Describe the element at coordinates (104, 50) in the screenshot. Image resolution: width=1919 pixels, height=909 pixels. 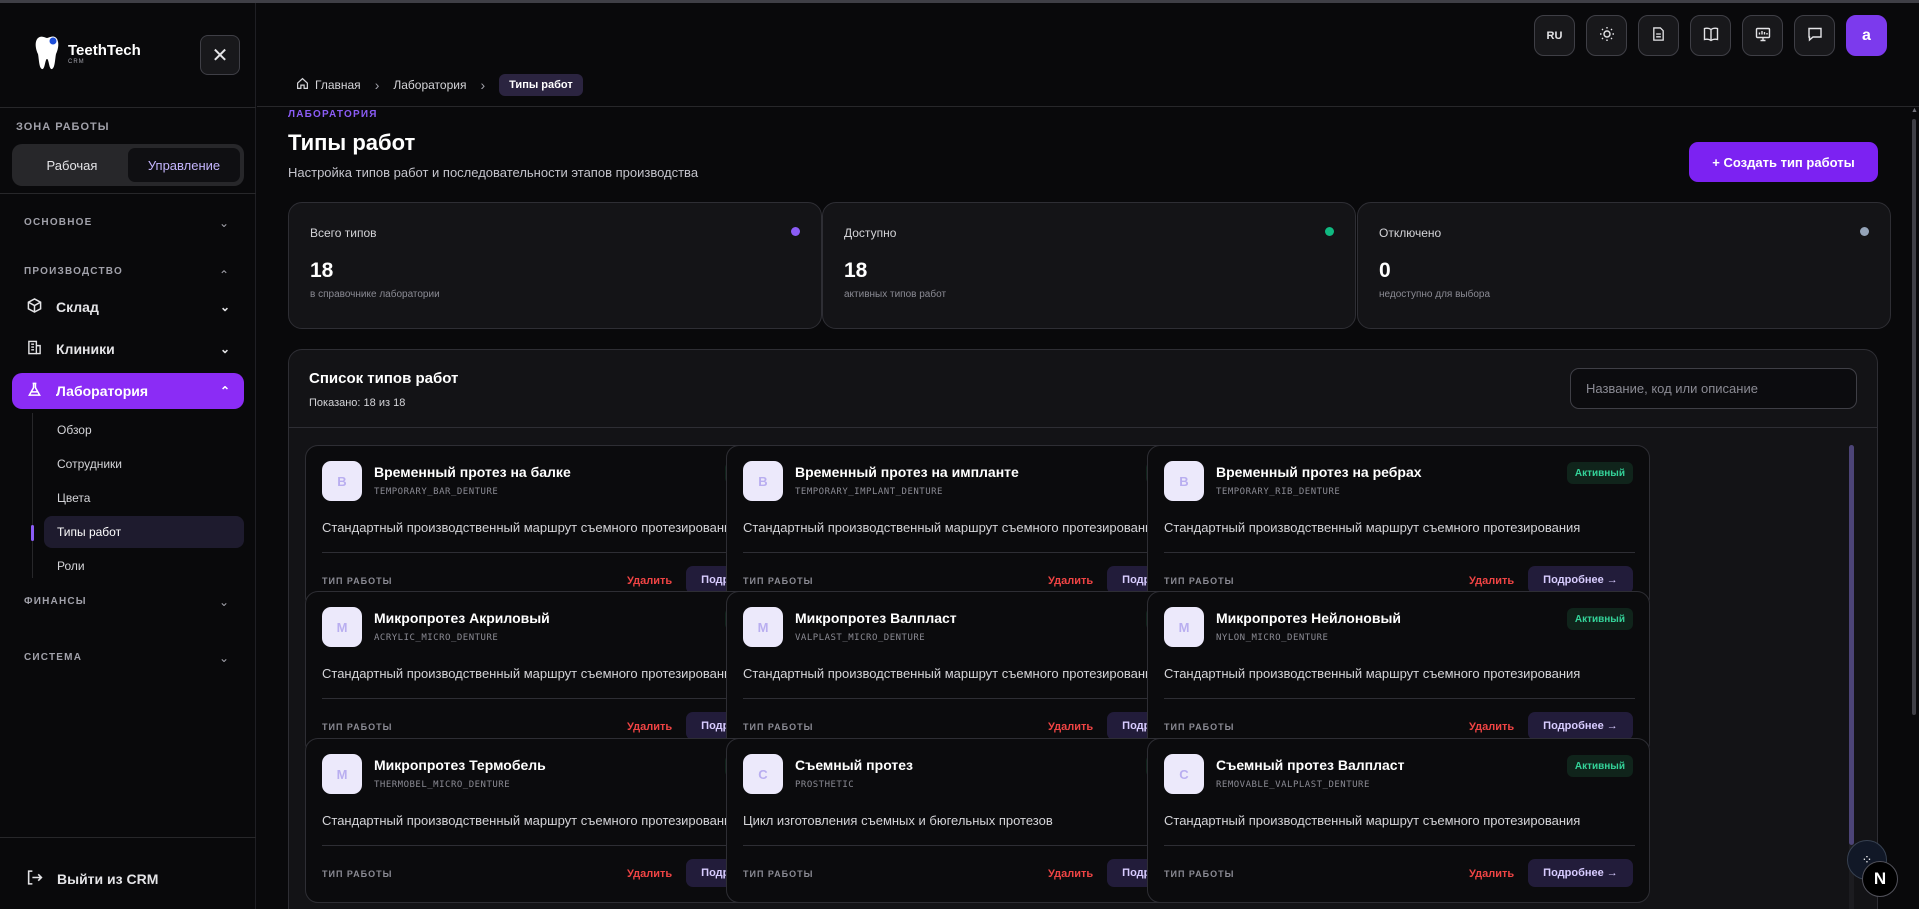
I see `app-name: TeethTech` at that location.